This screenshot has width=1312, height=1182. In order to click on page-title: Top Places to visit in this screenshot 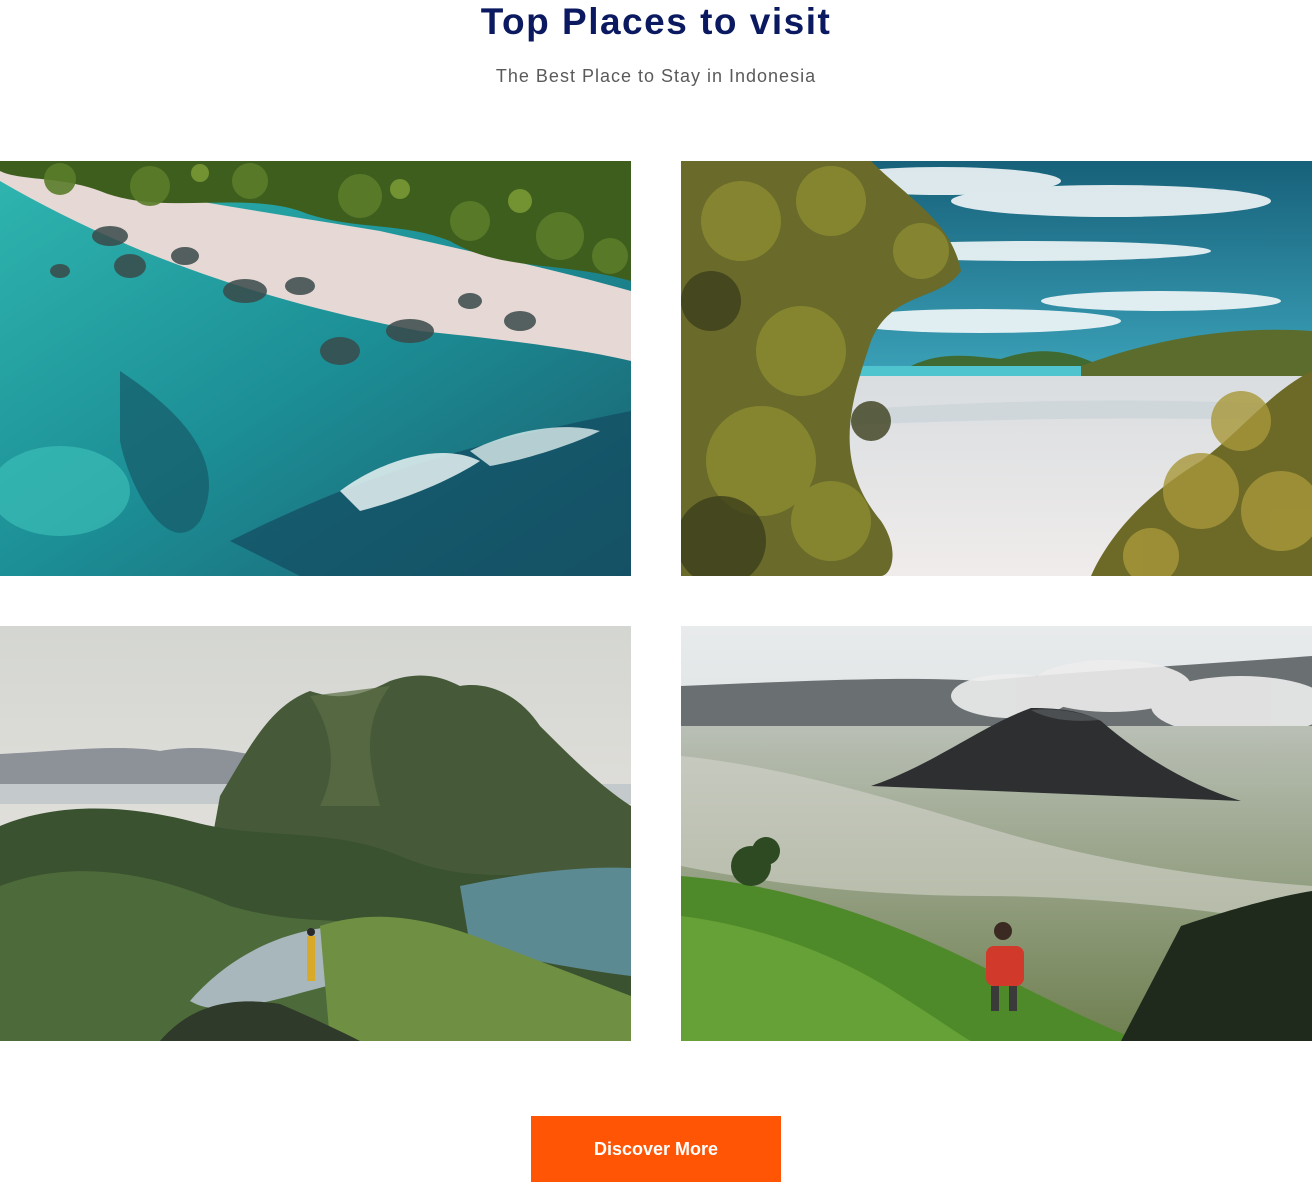, I will do `click(656, 21)`.